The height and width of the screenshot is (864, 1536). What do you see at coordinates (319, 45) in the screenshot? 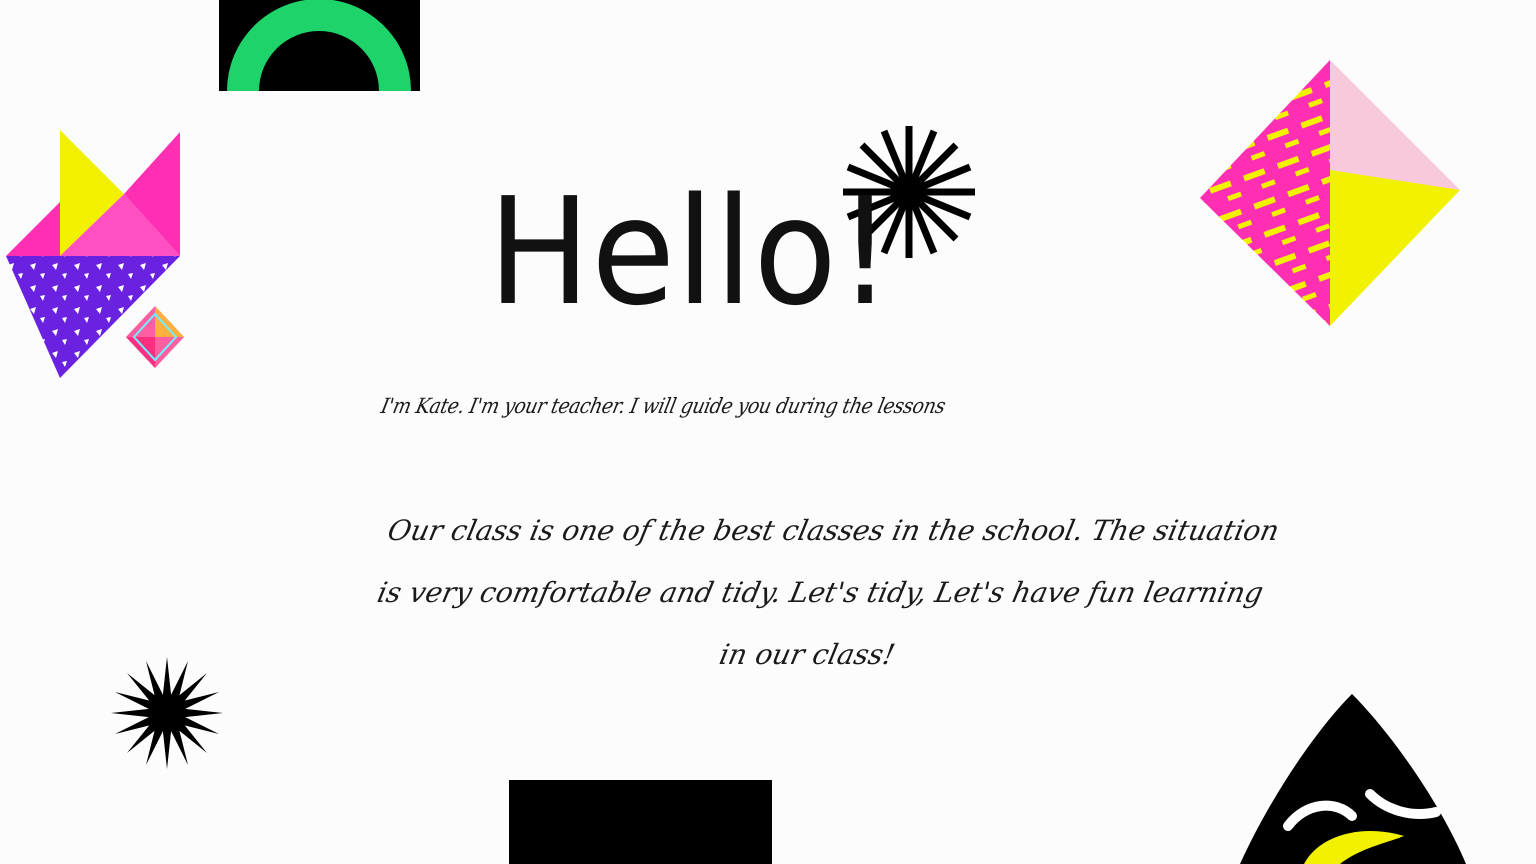
I see `green-arch-icon` at bounding box center [319, 45].